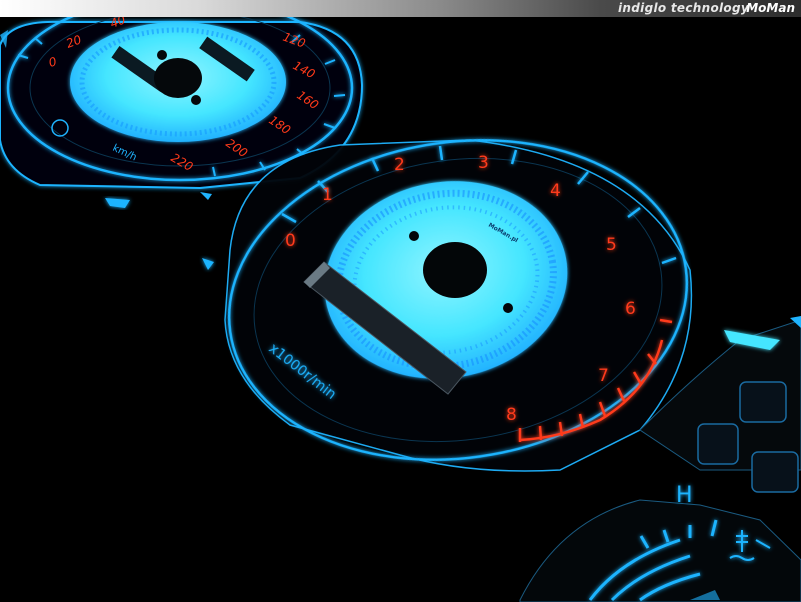 The image size is (801, 602). What do you see at coordinates (290, 241) in the screenshot?
I see `tachometer-tick-label: 0` at bounding box center [290, 241].